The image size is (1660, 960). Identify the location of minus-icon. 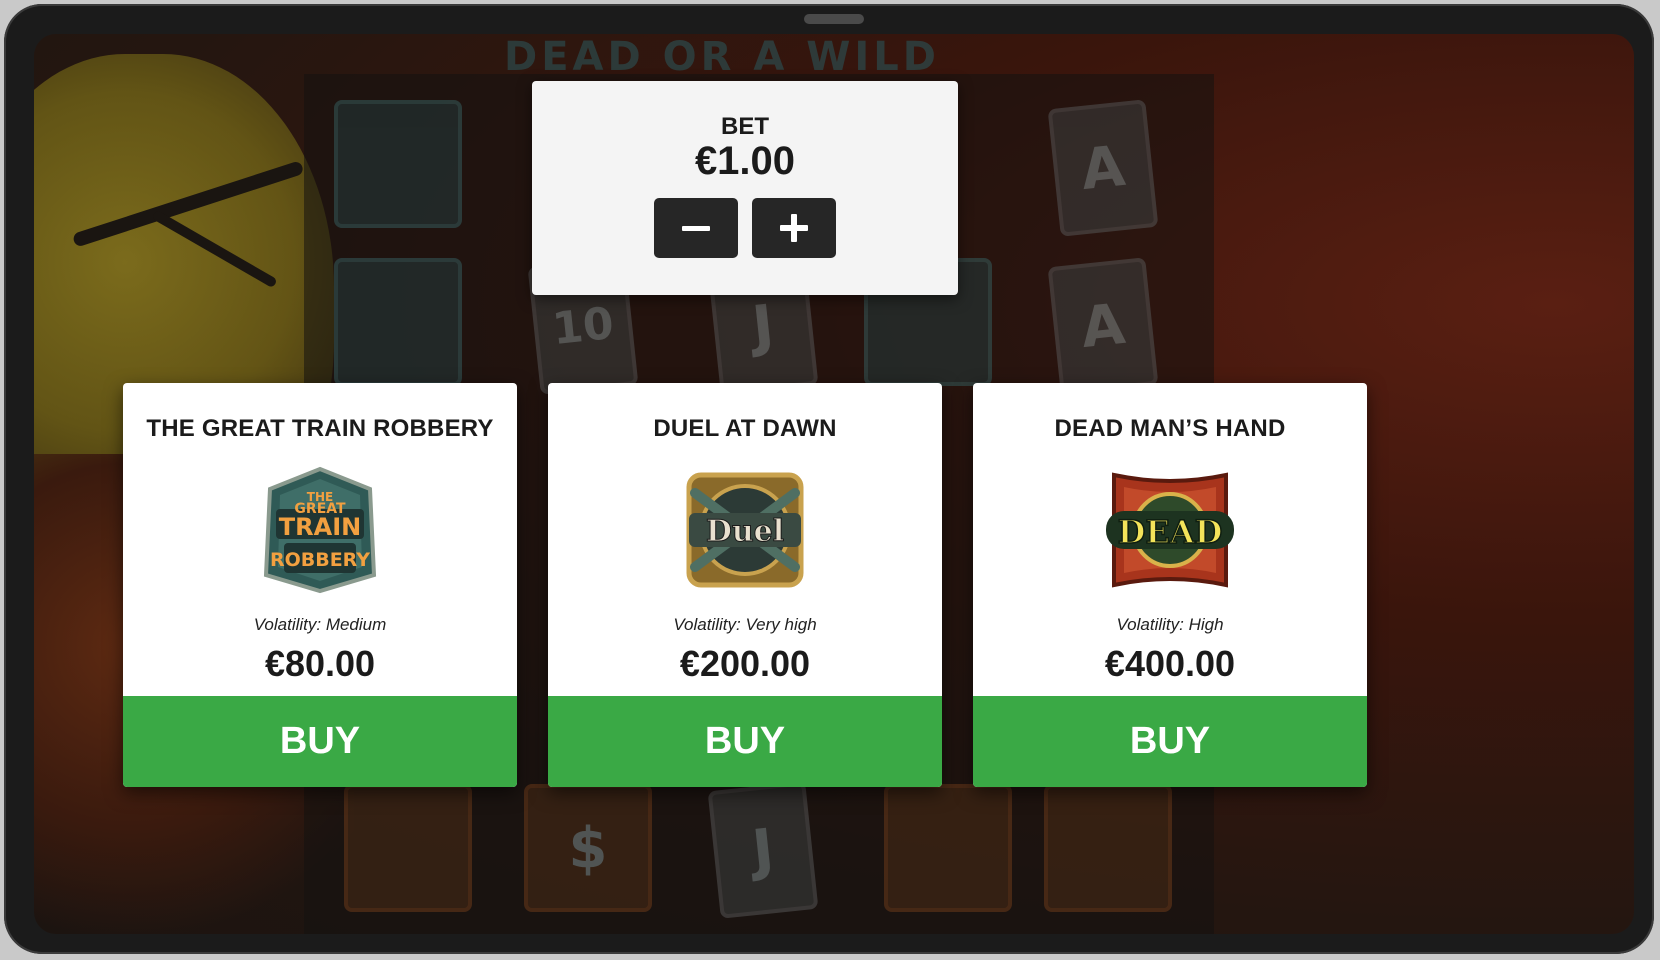
(696, 228).